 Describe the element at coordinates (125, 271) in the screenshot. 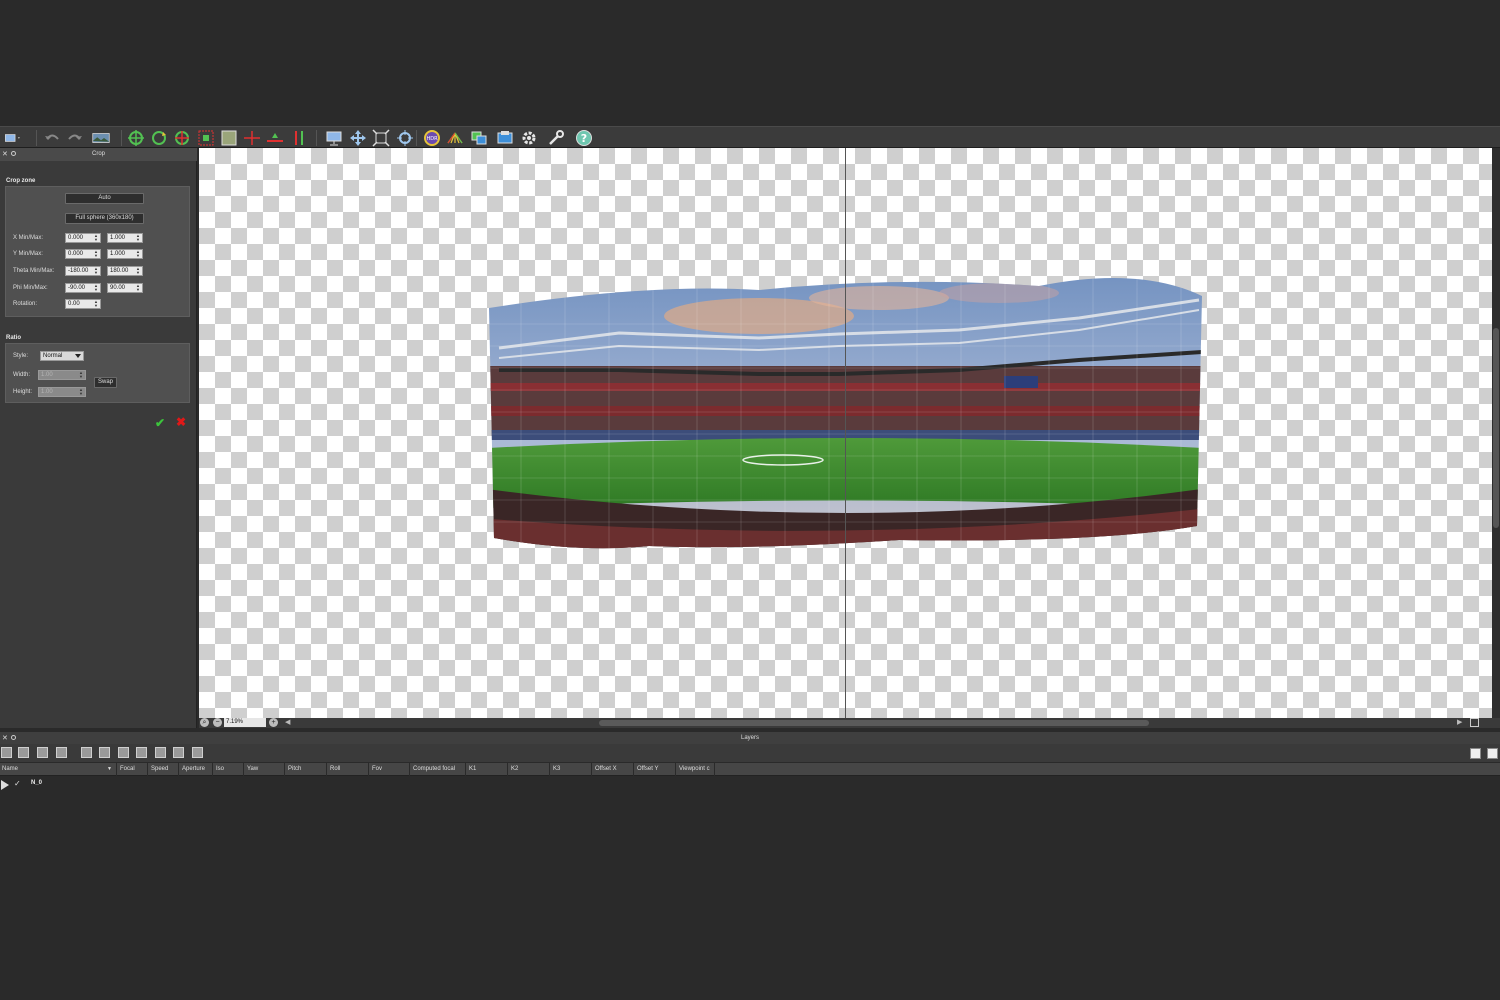

I see `theta-max-field: 180.00 ▲ ▼` at that location.